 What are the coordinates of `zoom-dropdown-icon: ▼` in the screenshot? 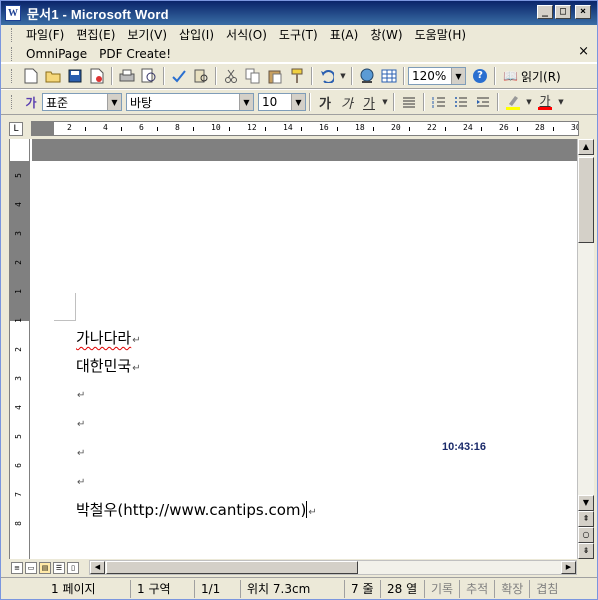 It's located at (458, 76).